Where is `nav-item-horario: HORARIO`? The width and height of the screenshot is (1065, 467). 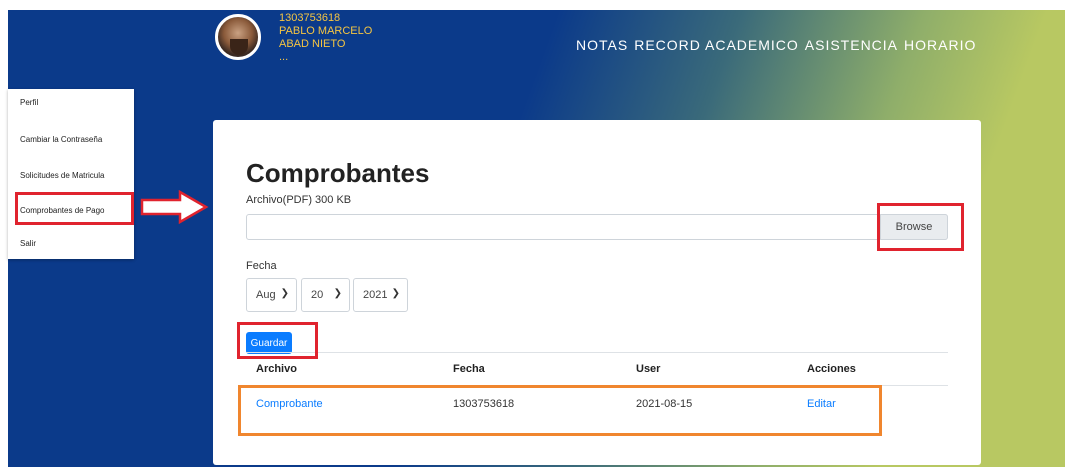
nav-item-horario: HORARIO is located at coordinates (940, 45).